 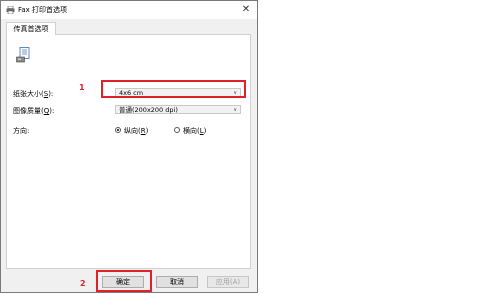 What do you see at coordinates (118, 130) in the screenshot?
I see `portrait-radio` at bounding box center [118, 130].